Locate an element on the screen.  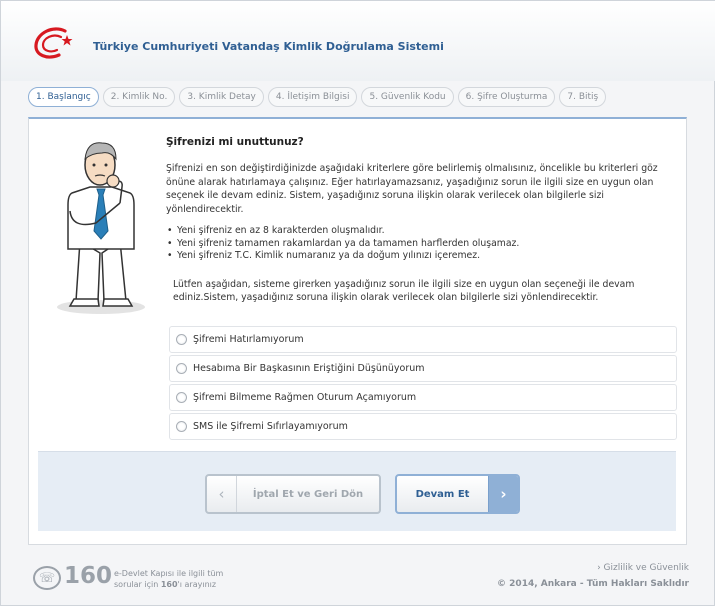
cancel-button-label: İptal Et ve Geri Dön is located at coordinates (308, 494).